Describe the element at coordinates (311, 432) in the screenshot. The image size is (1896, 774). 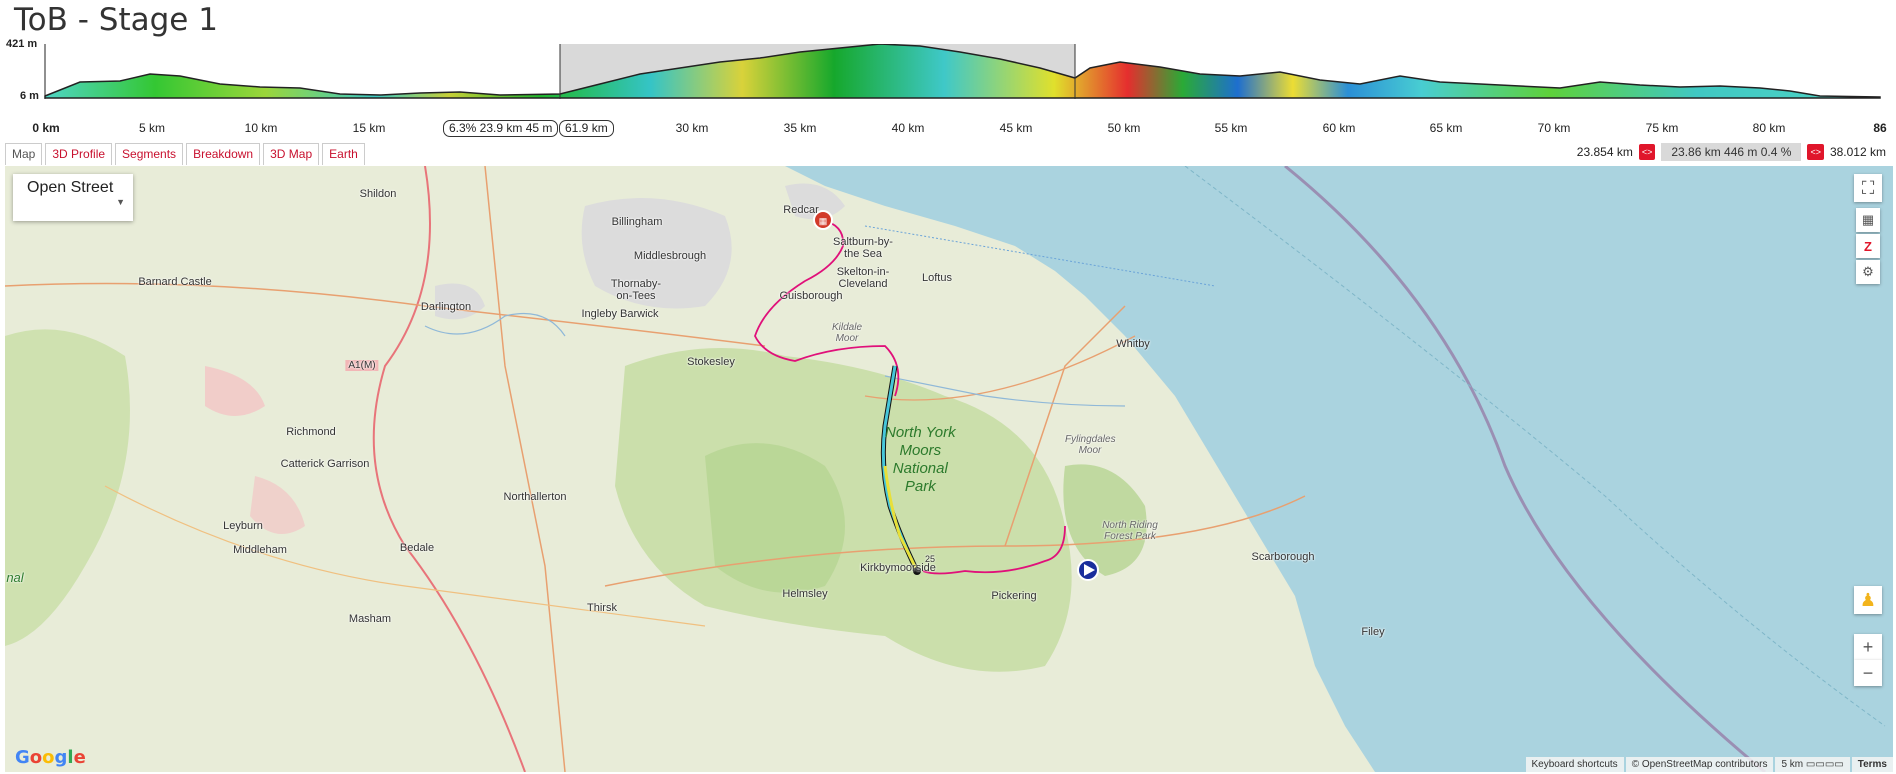
I see `town-label: Richmond` at that location.